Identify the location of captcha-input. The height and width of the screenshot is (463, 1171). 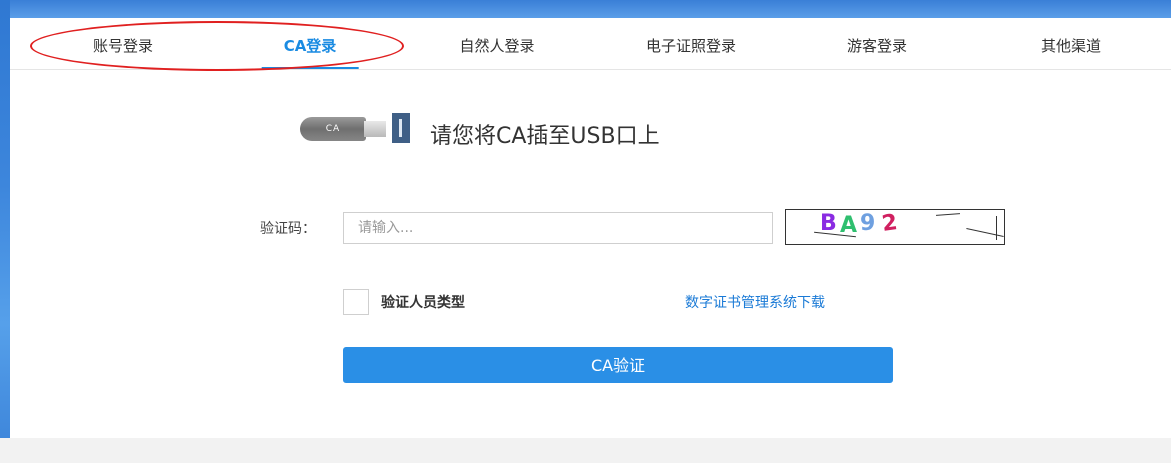
(558, 228).